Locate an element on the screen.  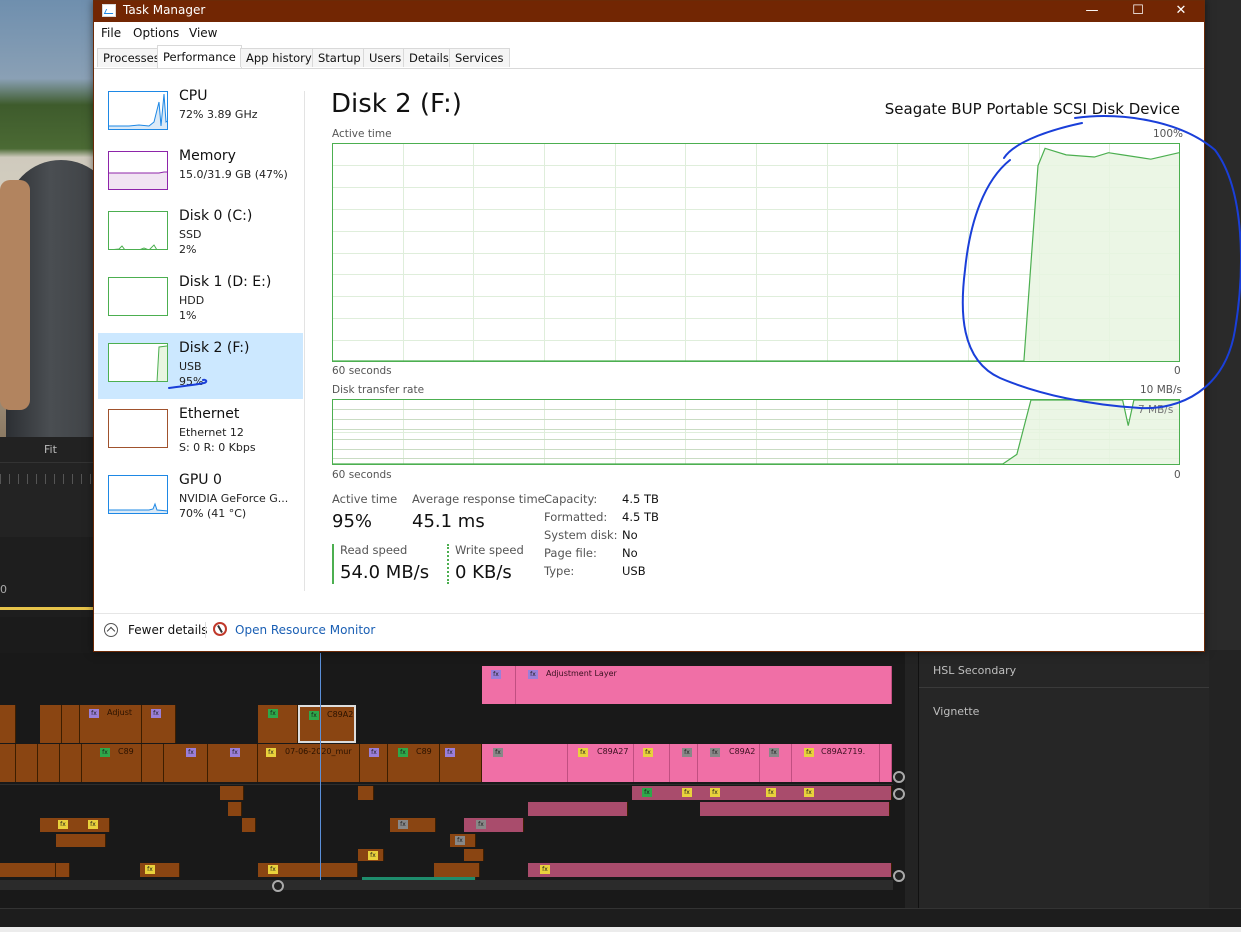
audio-clip: fx fx is located at coordinates (75, 825).